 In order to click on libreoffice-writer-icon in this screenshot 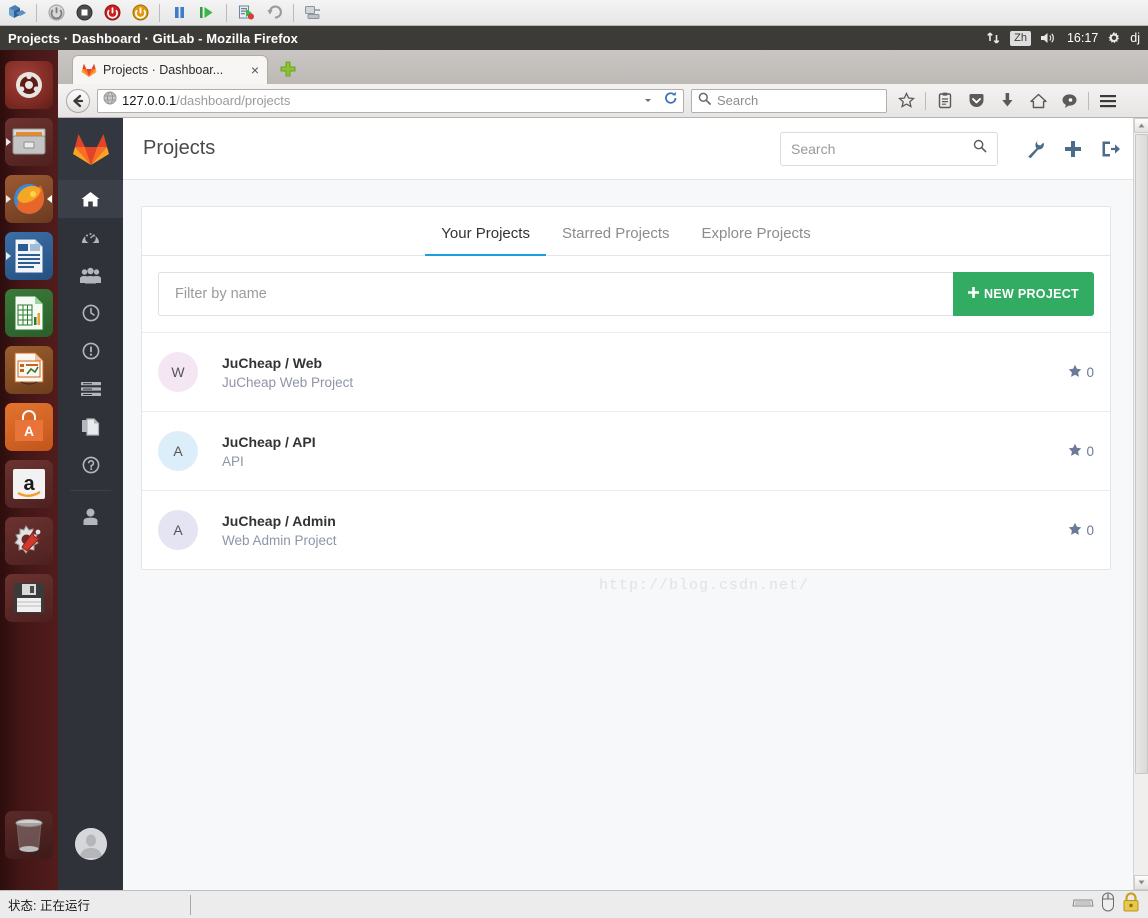, I will do `click(29, 256)`.